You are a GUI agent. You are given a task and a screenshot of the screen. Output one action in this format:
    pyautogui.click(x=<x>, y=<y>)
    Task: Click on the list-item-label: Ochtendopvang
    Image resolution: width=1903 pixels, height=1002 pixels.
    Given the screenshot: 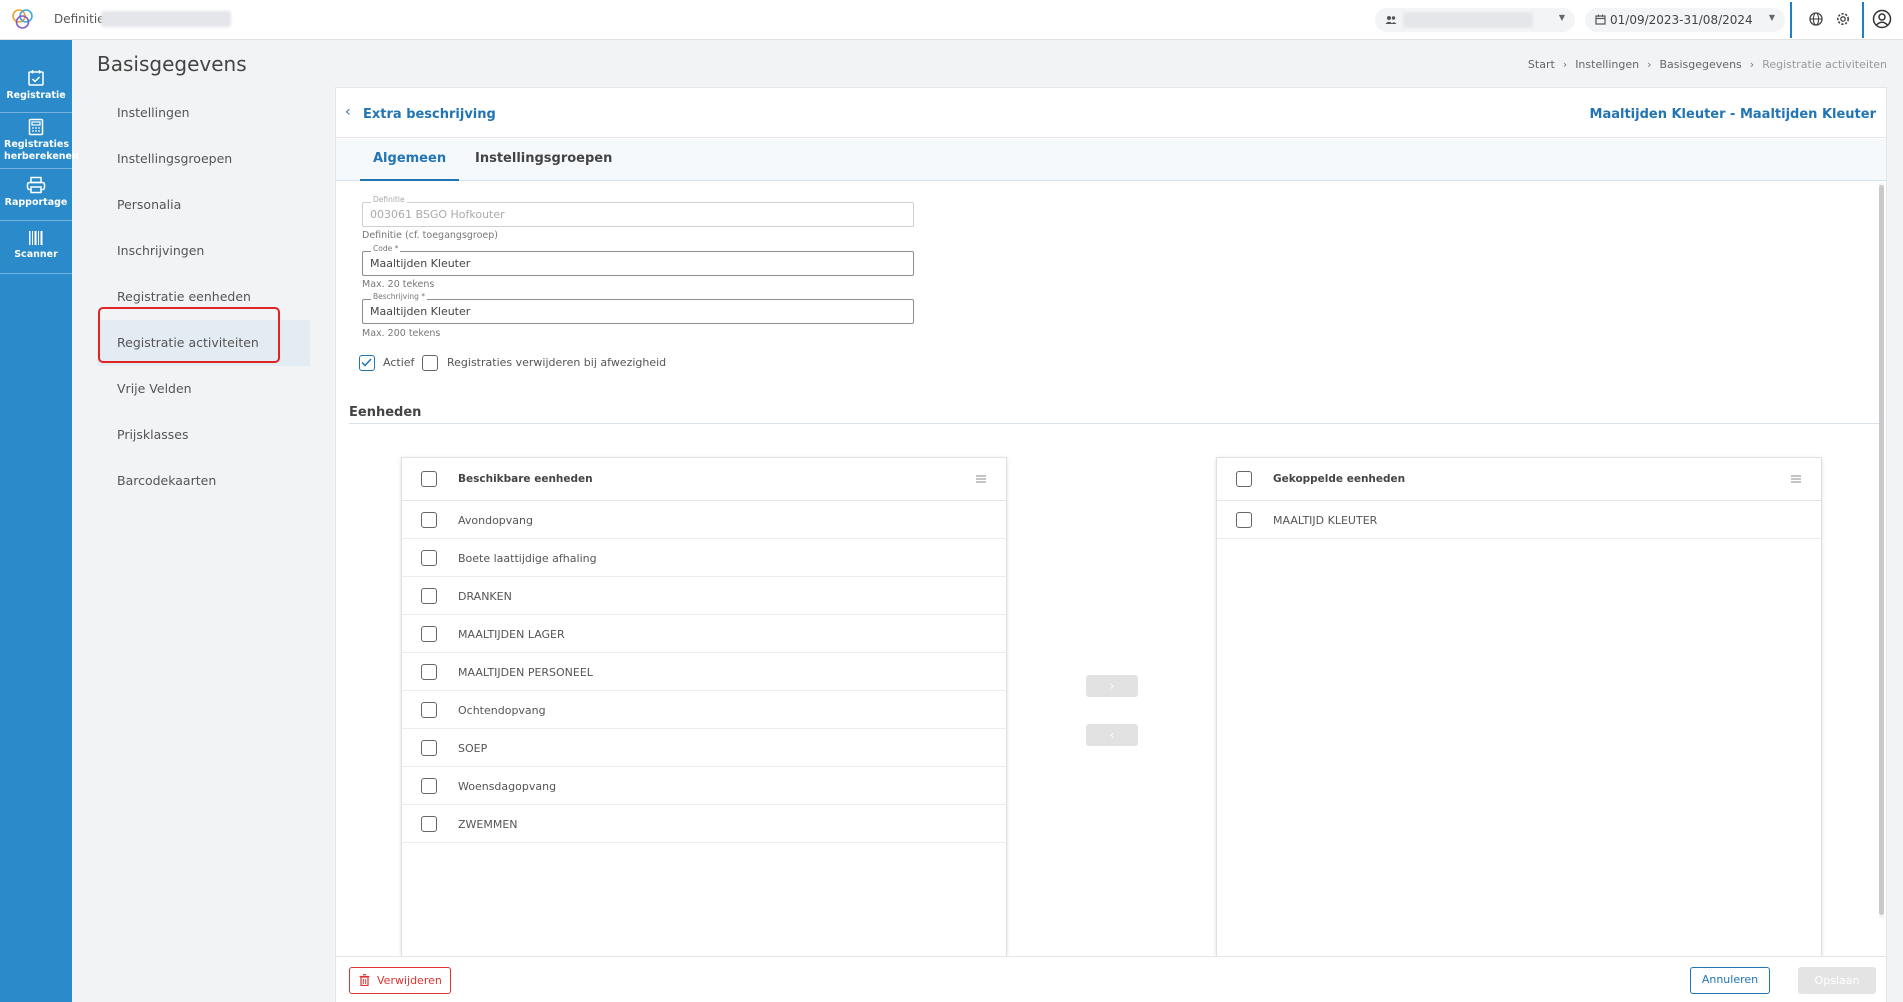 What is the action you would take?
    pyautogui.click(x=502, y=710)
    